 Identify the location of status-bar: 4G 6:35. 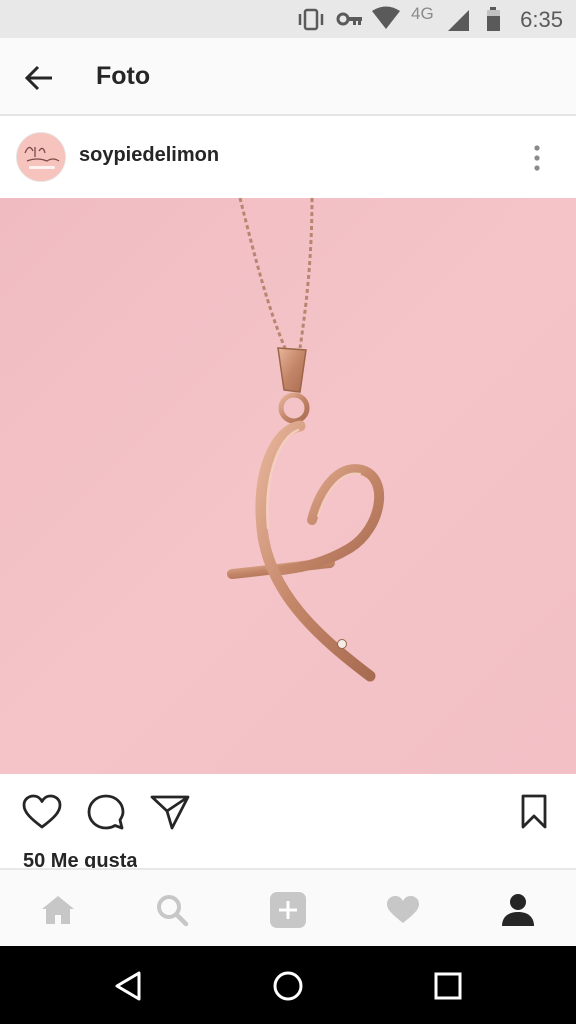
(288, 19).